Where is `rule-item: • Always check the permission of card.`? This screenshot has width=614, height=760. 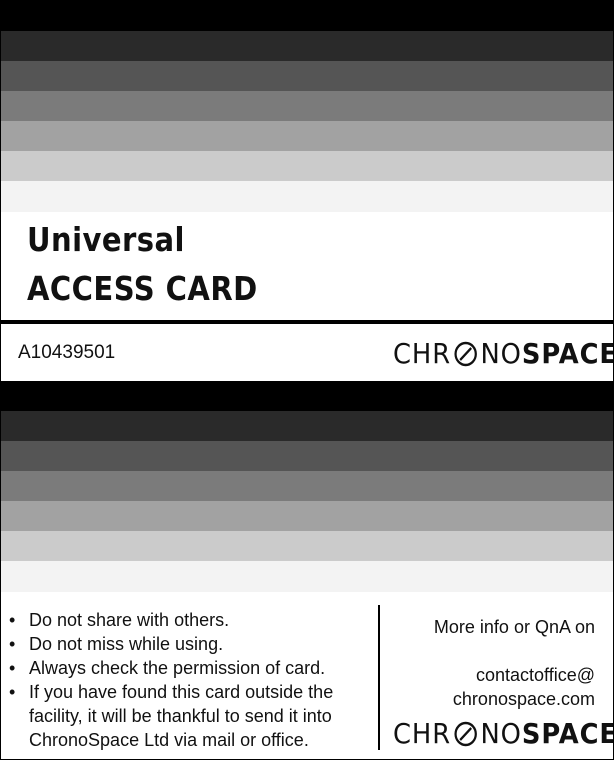
rule-item: • Always check the permission of card. is located at coordinates (194, 668).